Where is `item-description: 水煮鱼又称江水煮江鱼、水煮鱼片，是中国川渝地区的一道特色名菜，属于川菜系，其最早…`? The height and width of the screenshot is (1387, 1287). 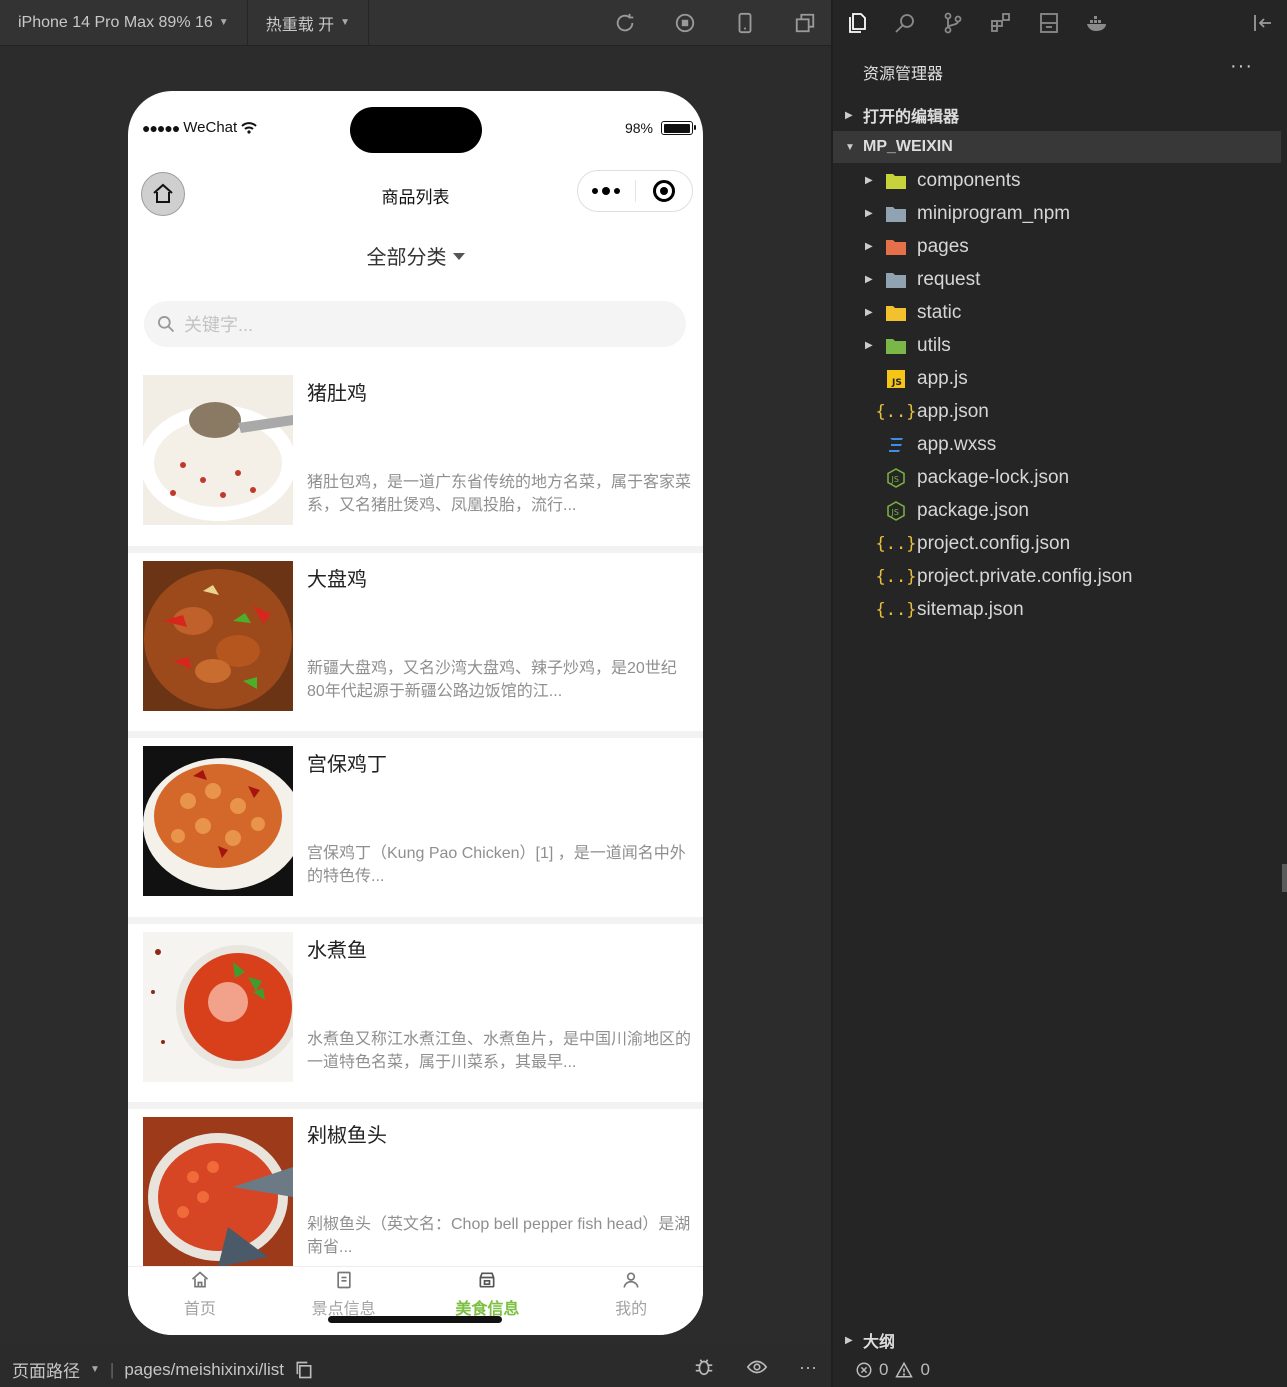 item-description: 水煮鱼又称江水煮江鱼、水煮鱼片，是中国川渝地区的一道特色名菜，属于川菜系，其最早… is located at coordinates (499, 1050).